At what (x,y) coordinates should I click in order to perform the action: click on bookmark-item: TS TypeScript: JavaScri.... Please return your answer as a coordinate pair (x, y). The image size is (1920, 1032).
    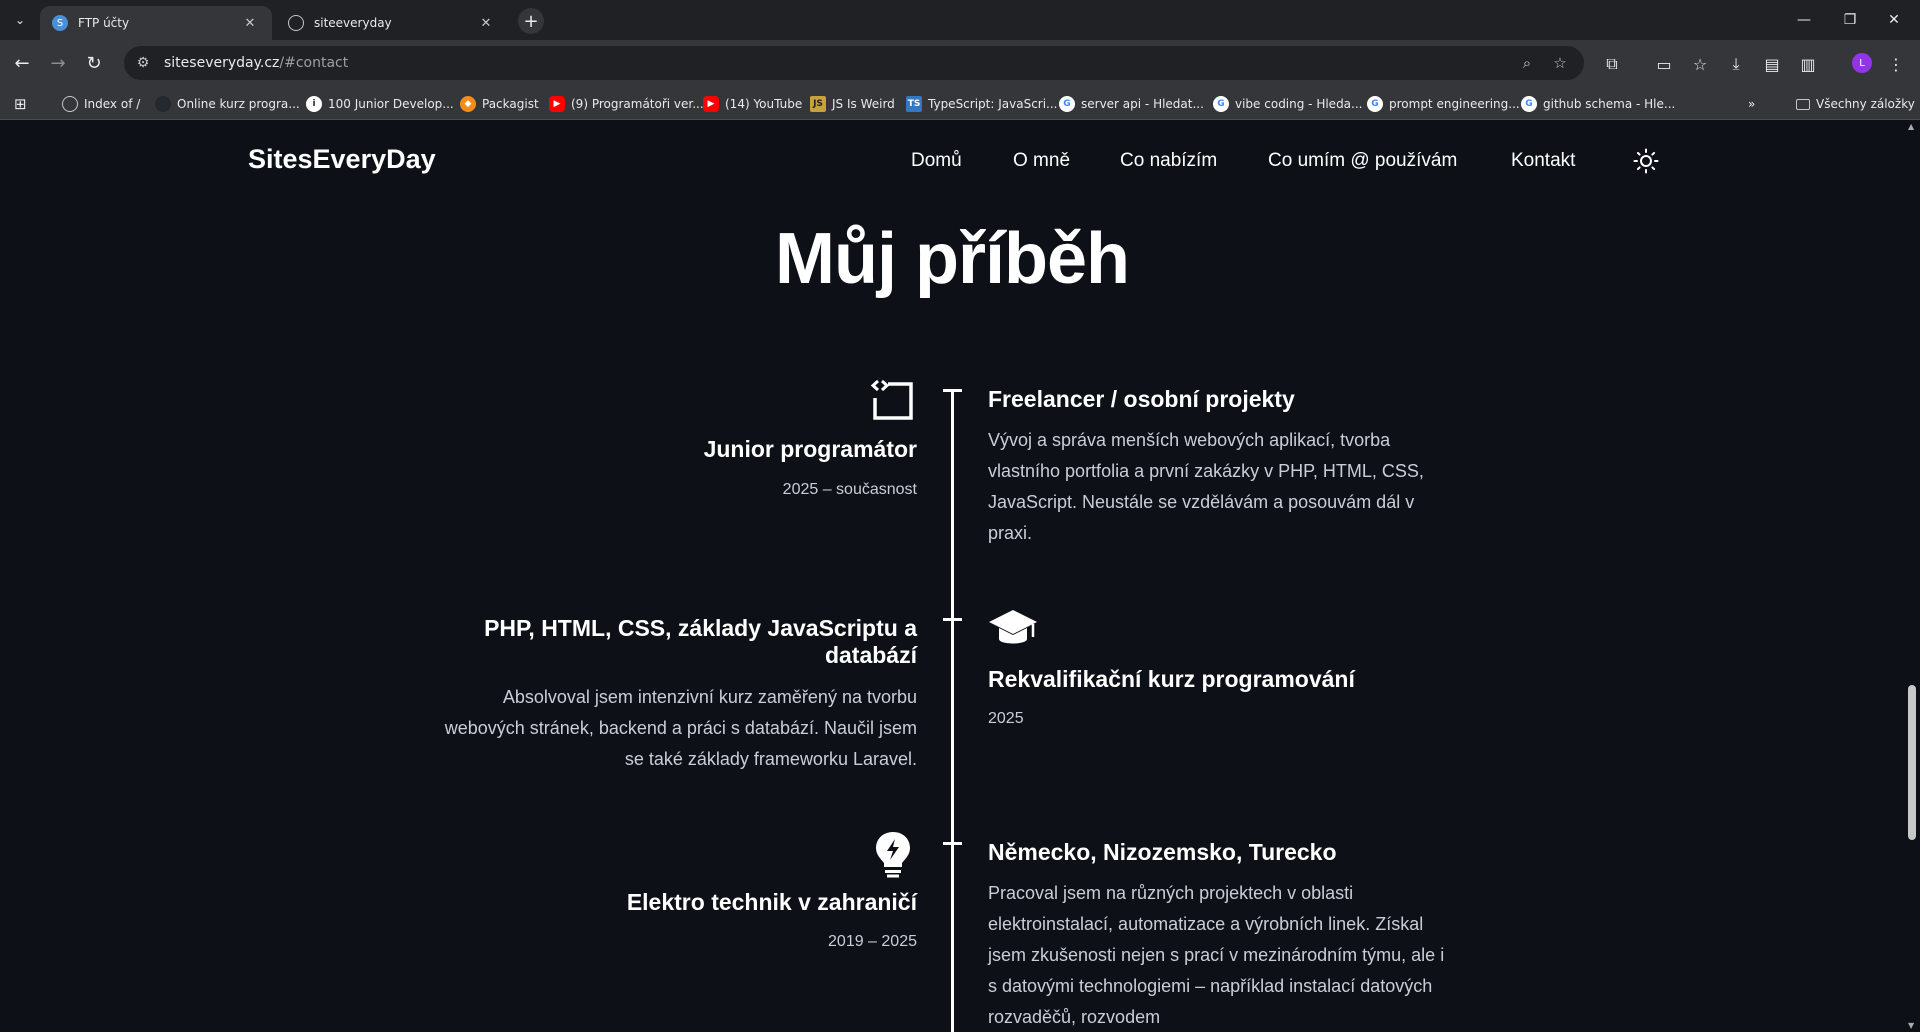
    Looking at the image, I should click on (982, 104).